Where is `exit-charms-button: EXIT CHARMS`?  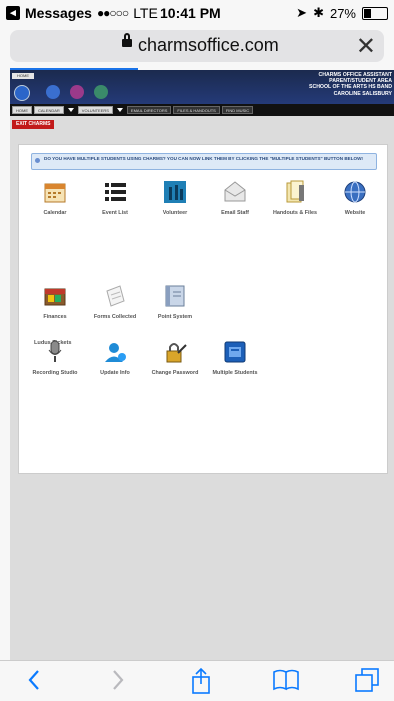 exit-charms-button: EXIT CHARMS is located at coordinates (33, 124).